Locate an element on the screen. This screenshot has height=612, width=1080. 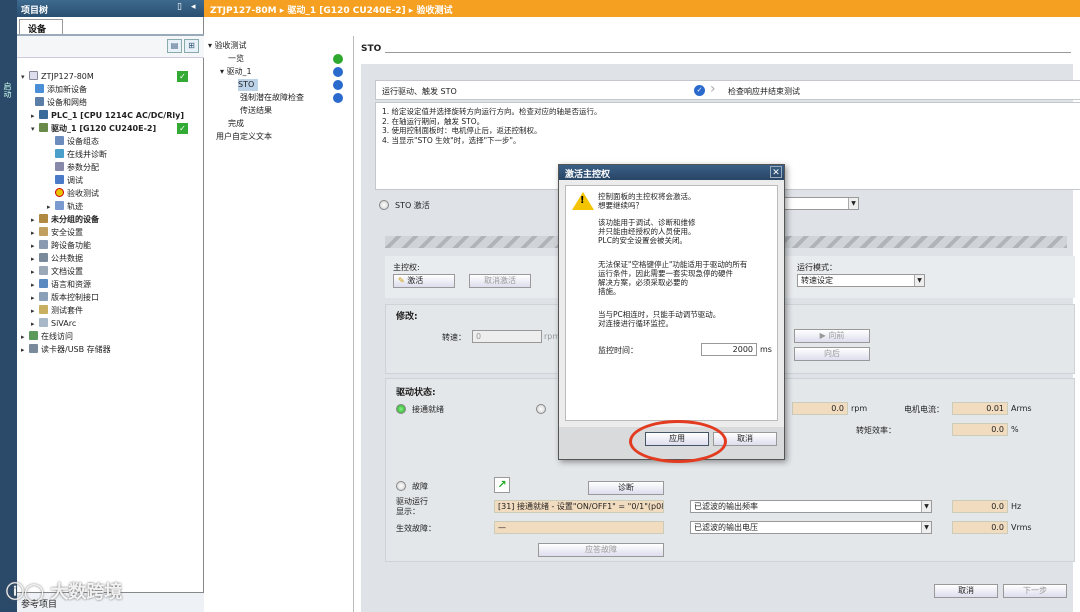
overview-icon: ⊞ is located at coordinates (191, 46).